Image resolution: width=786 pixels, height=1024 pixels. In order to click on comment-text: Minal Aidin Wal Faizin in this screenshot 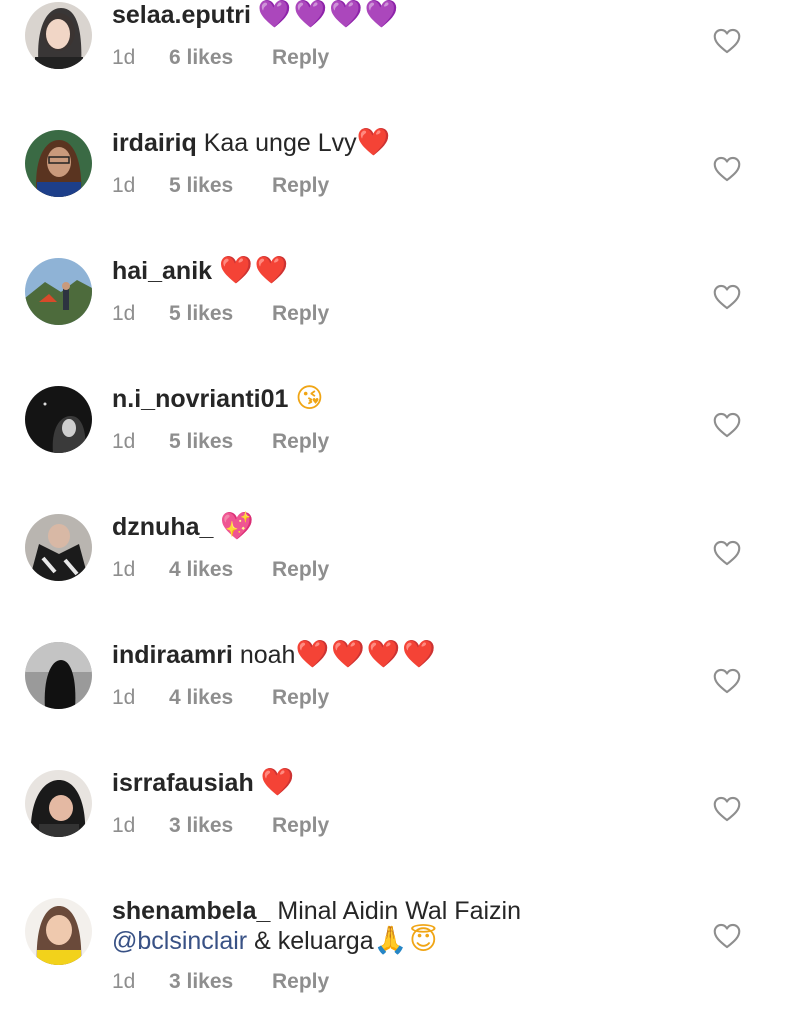, I will do `click(399, 911)`.